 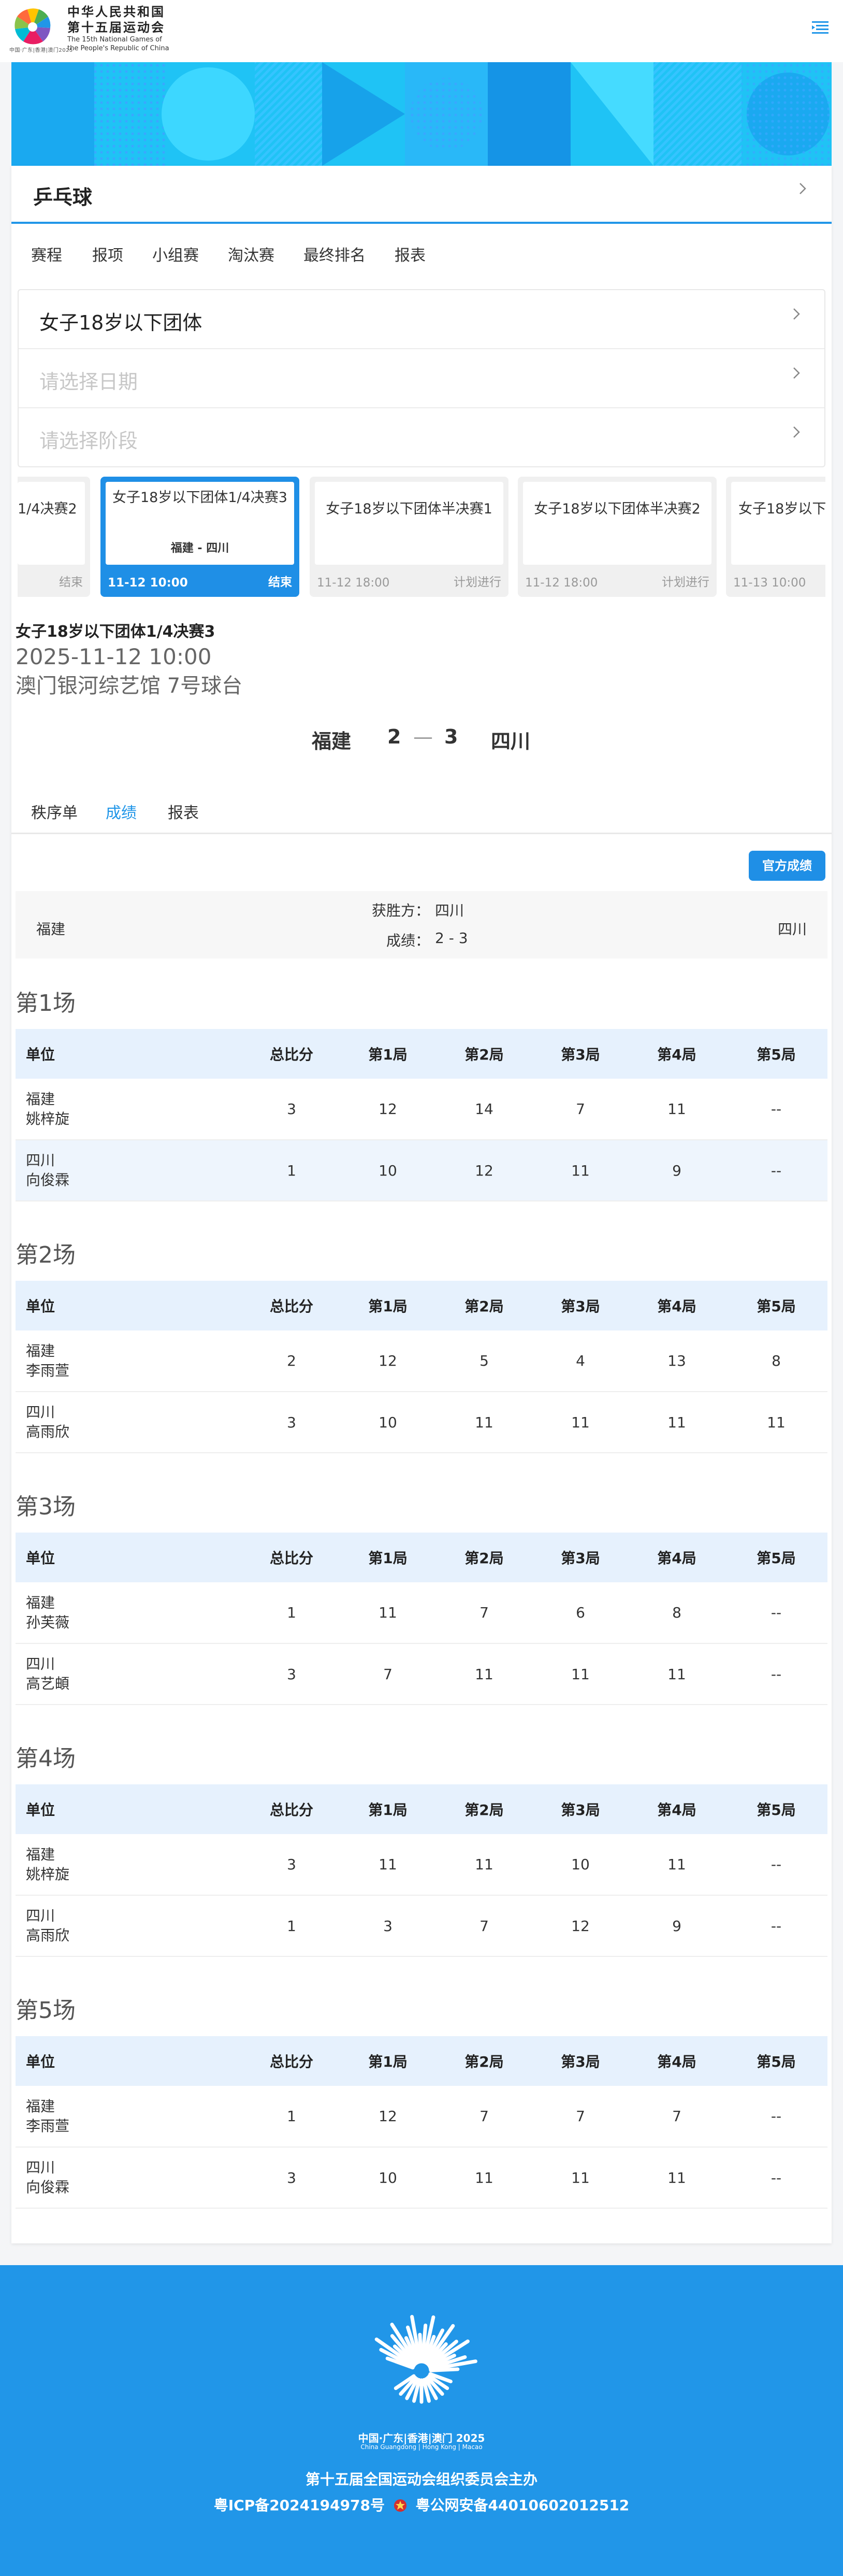 I want to click on sport-selector: 乒乓球, so click(x=422, y=195).